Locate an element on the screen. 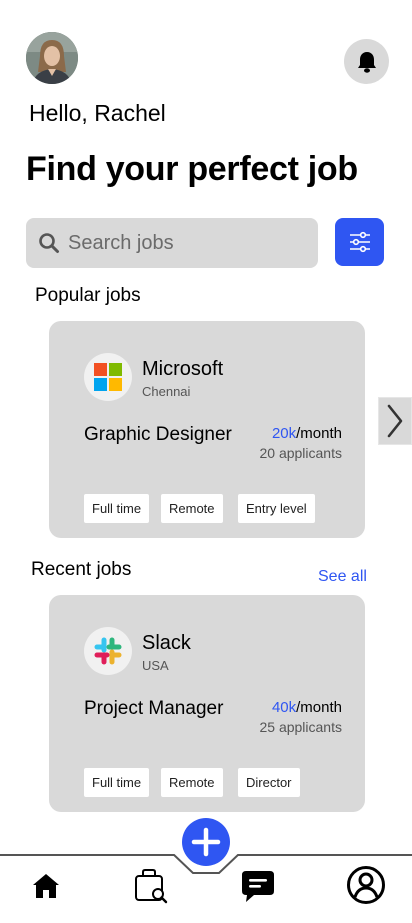  notifications-button is located at coordinates (366, 61).